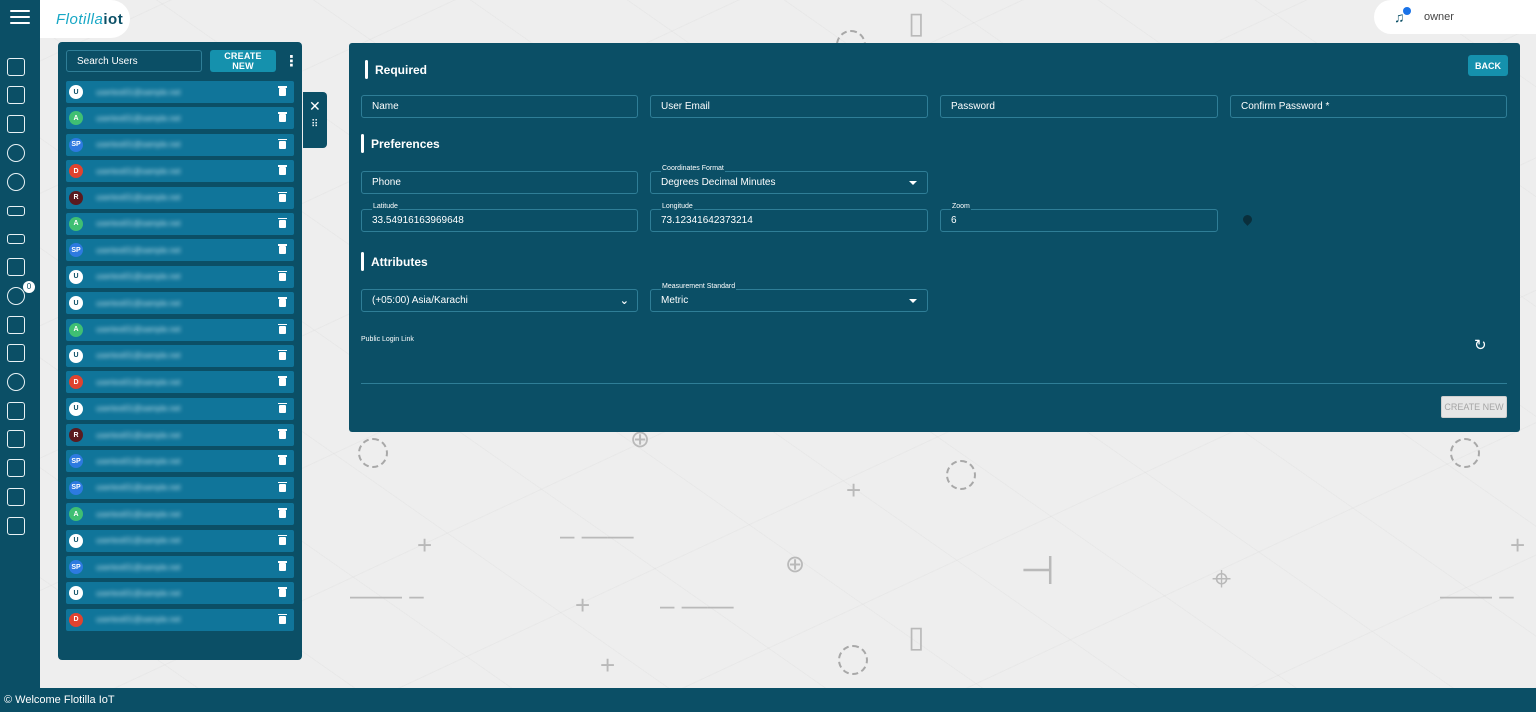 The height and width of the screenshot is (712, 1536). I want to click on command-icon, so click(16, 468).